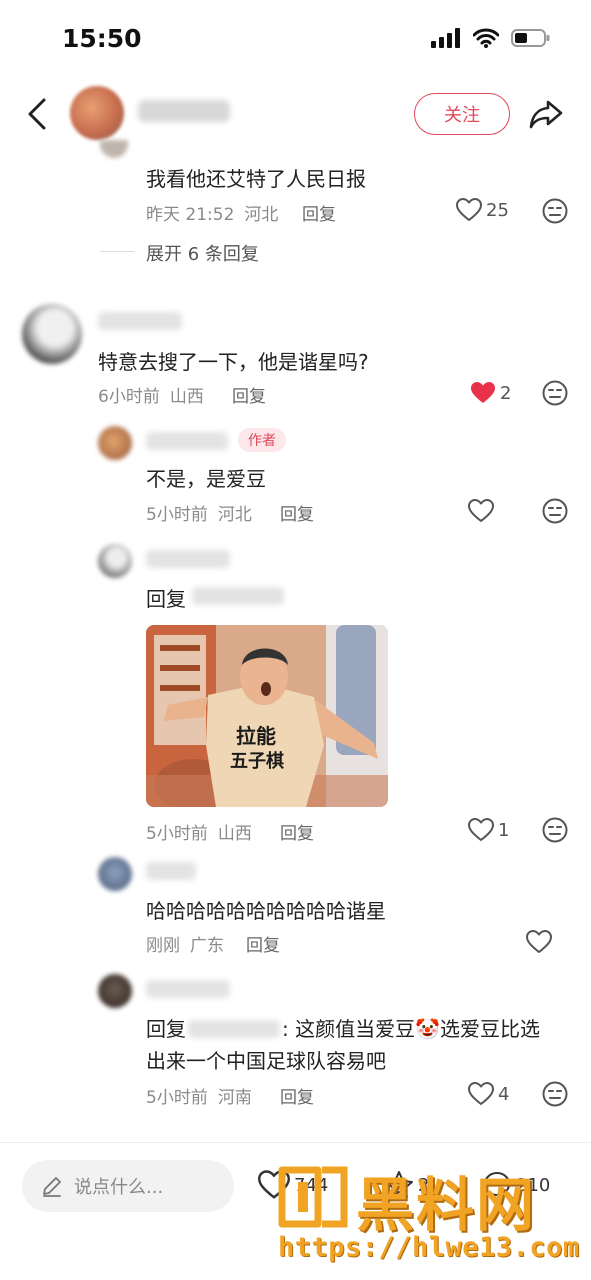  What do you see at coordinates (267, 716) in the screenshot?
I see `reply-gif-image: 拉能 五子棋` at bounding box center [267, 716].